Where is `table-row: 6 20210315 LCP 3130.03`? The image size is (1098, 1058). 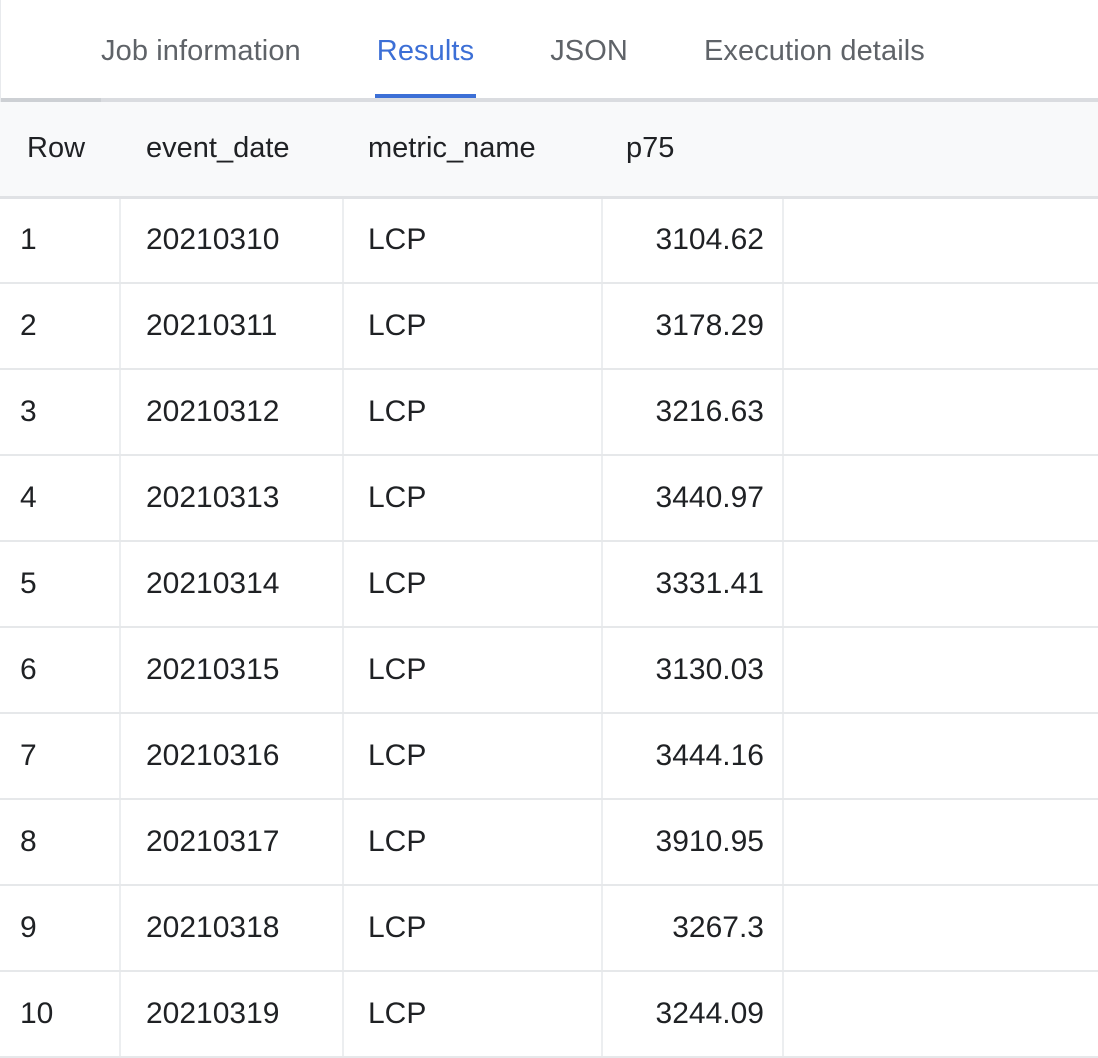
table-row: 6 20210315 LCP 3130.03 is located at coordinates (549, 670).